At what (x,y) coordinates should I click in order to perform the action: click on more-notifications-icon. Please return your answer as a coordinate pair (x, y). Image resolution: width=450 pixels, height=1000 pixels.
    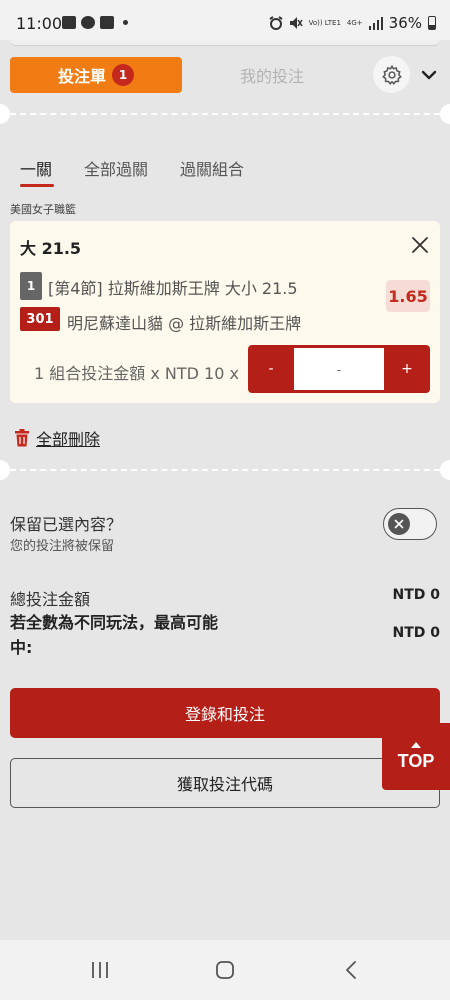
    Looking at the image, I should click on (125, 22).